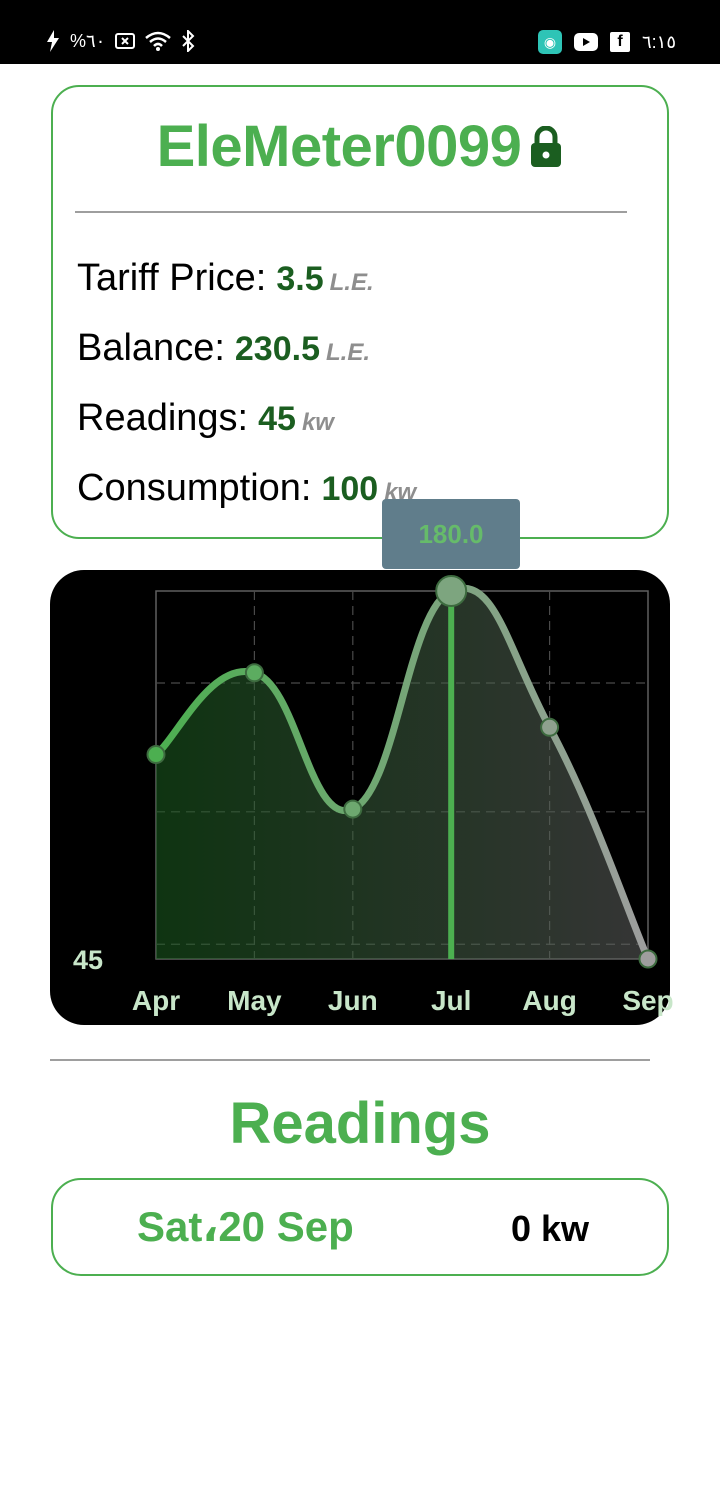 This screenshot has height=1498, width=720. I want to click on chart-x-tick-label: Apr, so click(156, 1000).